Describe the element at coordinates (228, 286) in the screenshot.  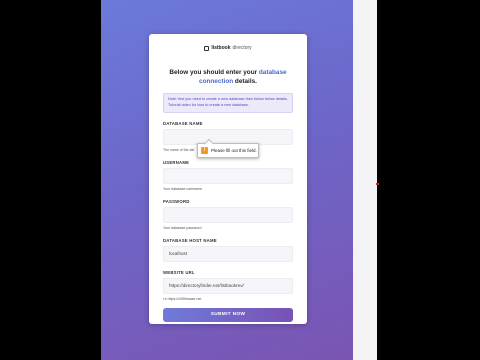
I see `url-input: https://directoryfinder.net/listbookrev/` at that location.